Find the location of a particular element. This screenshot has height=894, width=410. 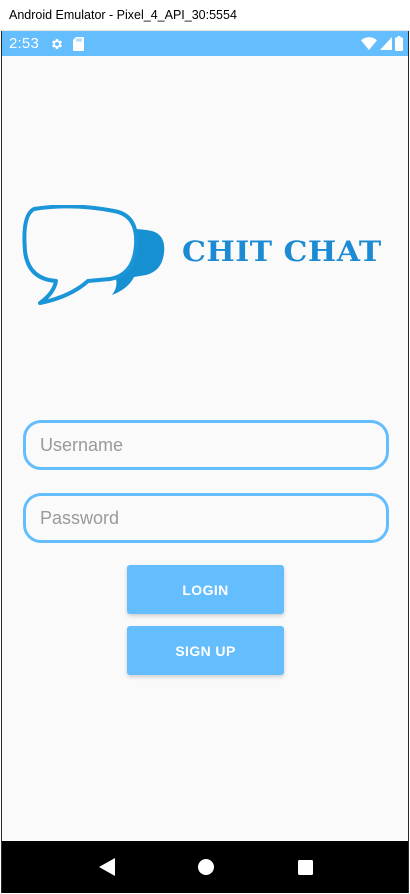

password-field is located at coordinates (206, 518).